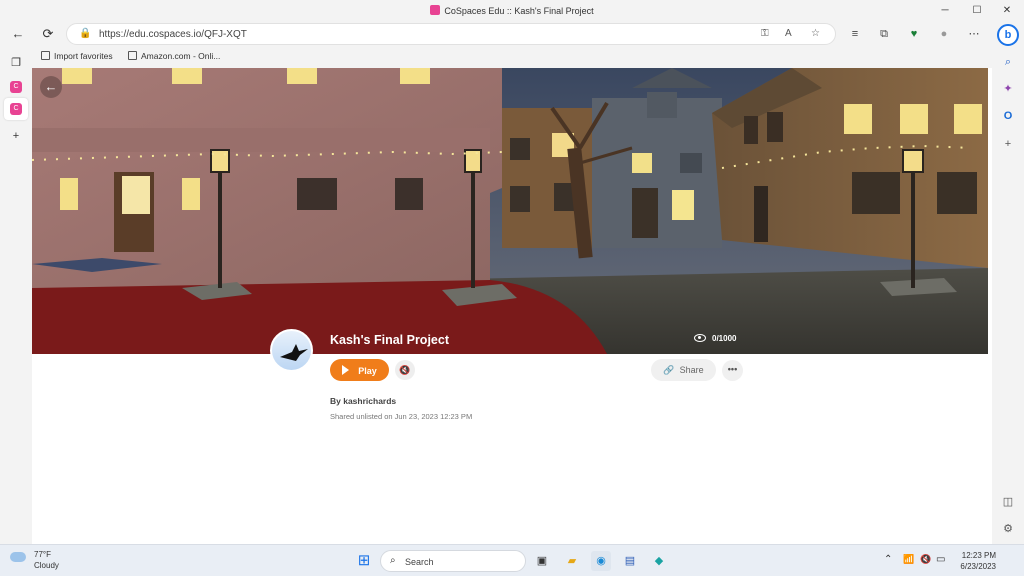 The width and height of the screenshot is (1024, 576). What do you see at coordinates (972, 561) in the screenshot?
I see `clock: 12:23 PM 6/23/2023` at bounding box center [972, 561].